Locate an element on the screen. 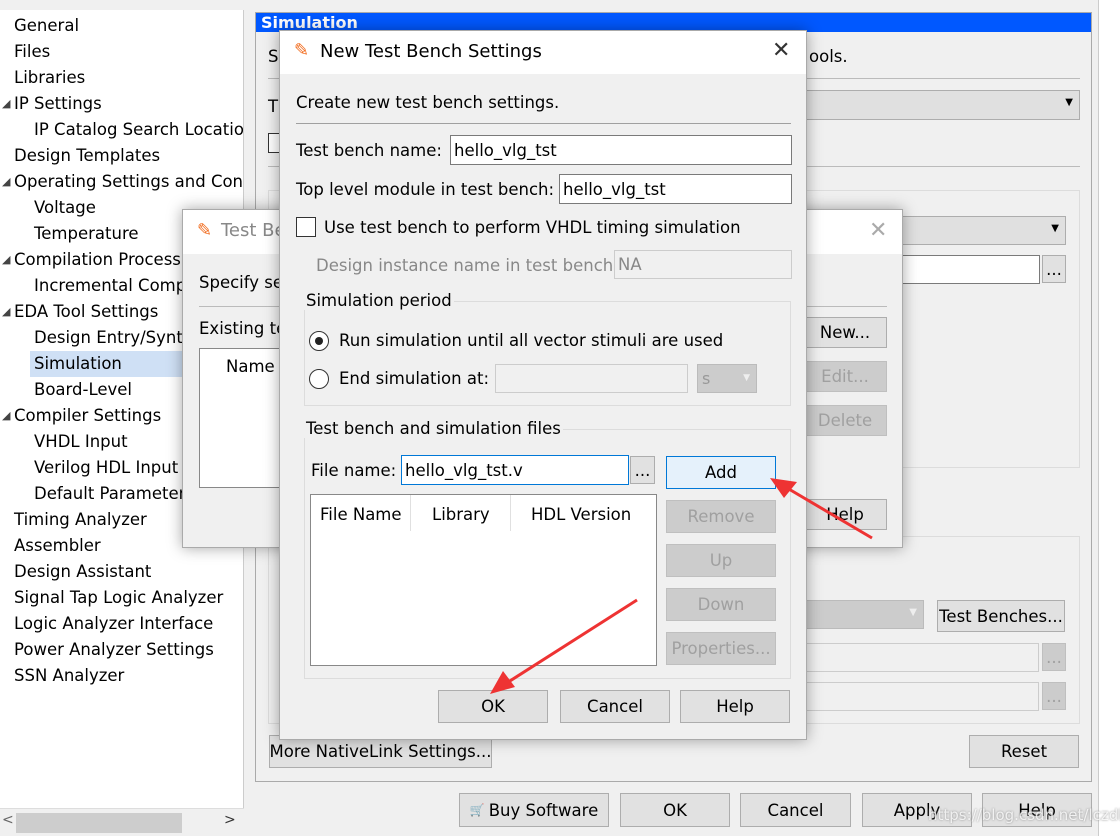 This screenshot has height=836, width=1120. arrowhead-ok is located at coordinates (502, 682).